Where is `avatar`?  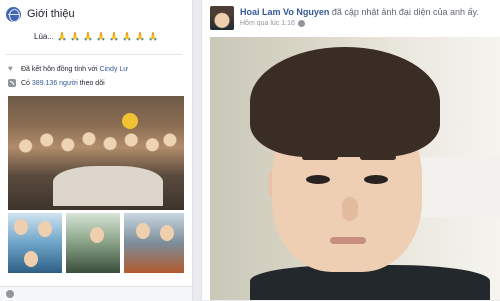
avatar is located at coordinates (222, 18).